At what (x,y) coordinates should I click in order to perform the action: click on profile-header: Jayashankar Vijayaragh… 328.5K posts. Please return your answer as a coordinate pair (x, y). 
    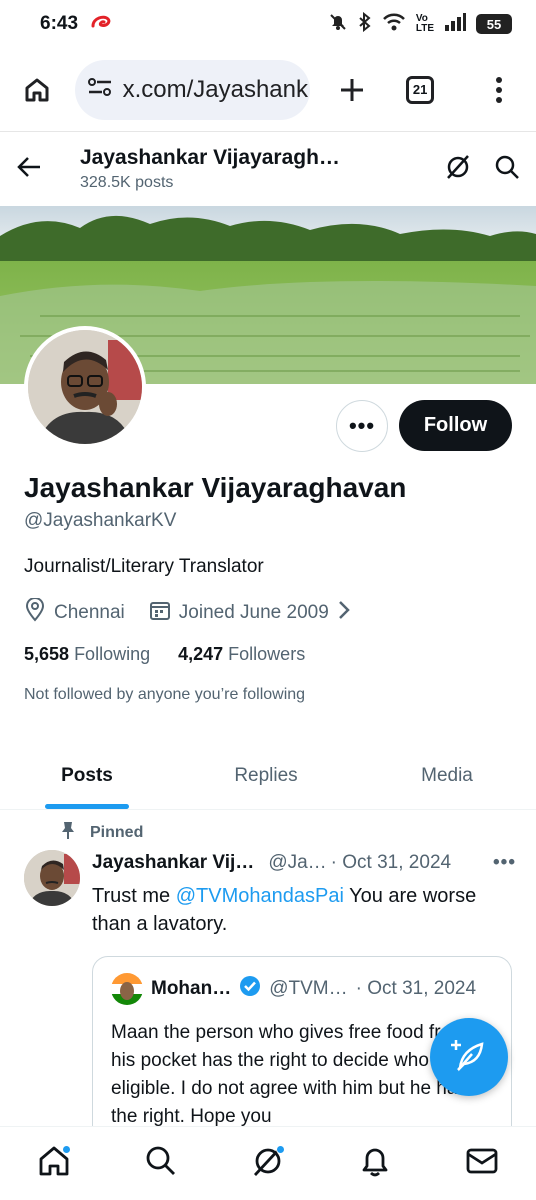
    Looking at the image, I should click on (268, 169).